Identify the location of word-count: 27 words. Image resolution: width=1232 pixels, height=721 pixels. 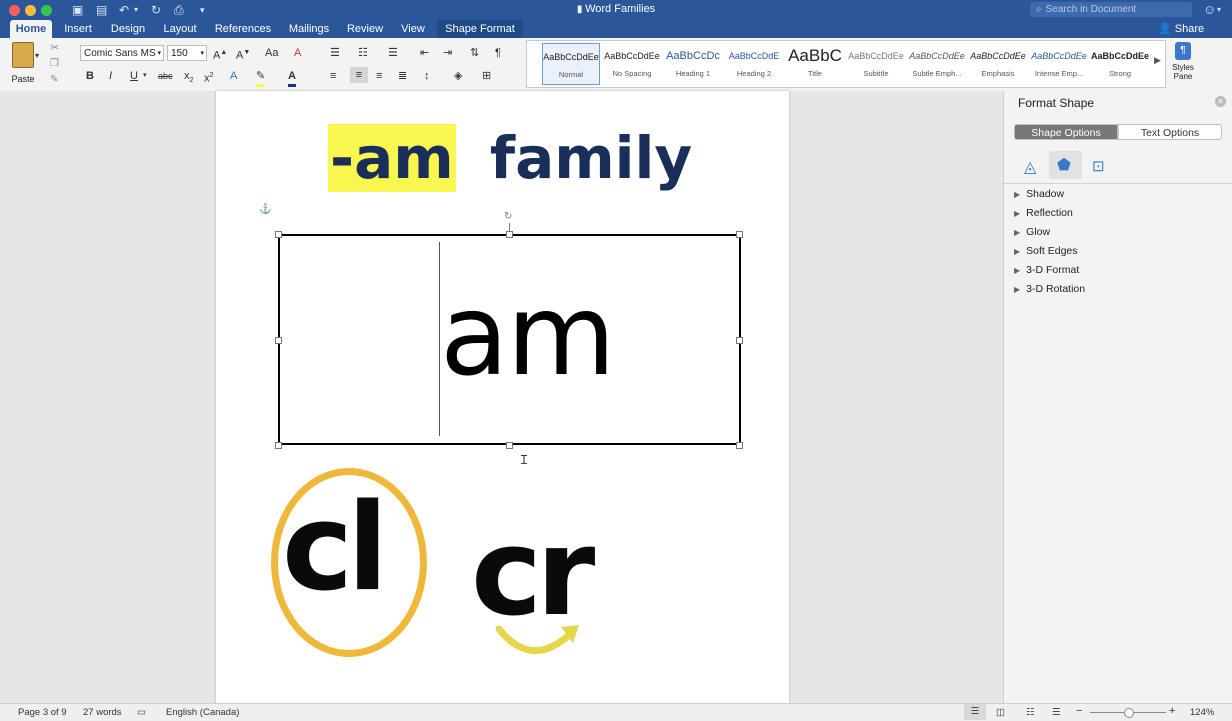
(102, 712).